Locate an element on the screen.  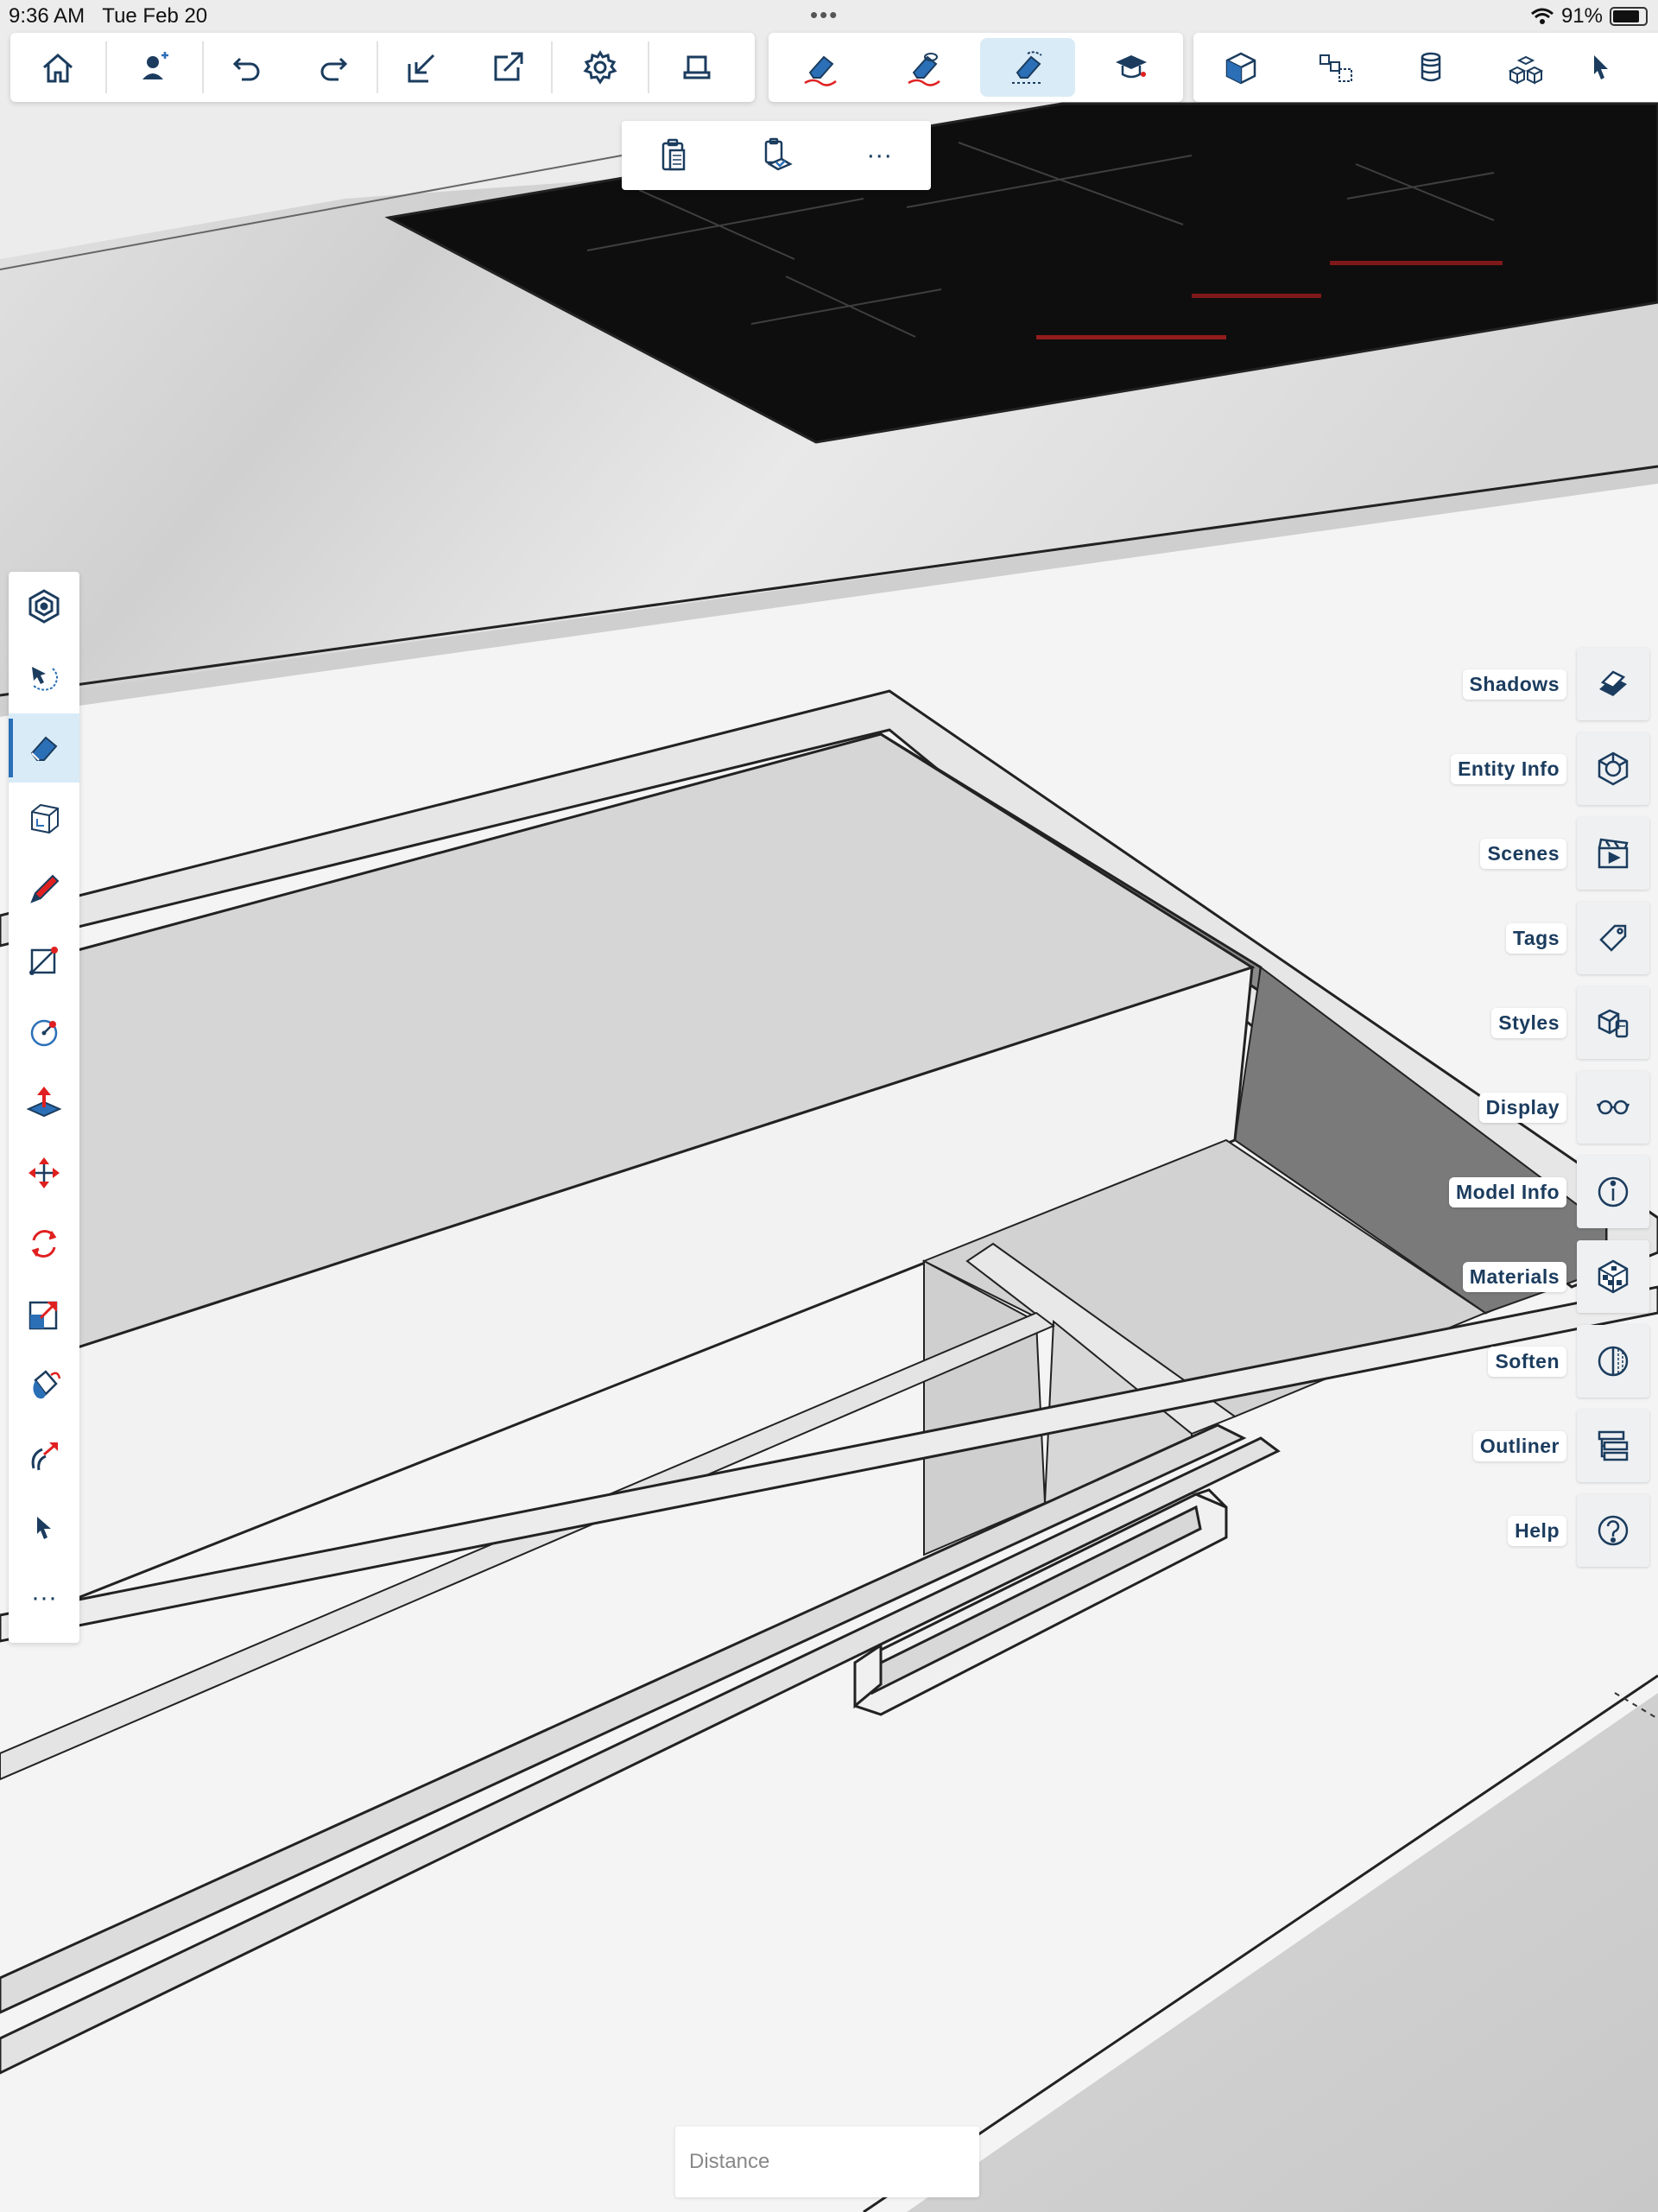
panel-help: Help is located at coordinates (1579, 1530).